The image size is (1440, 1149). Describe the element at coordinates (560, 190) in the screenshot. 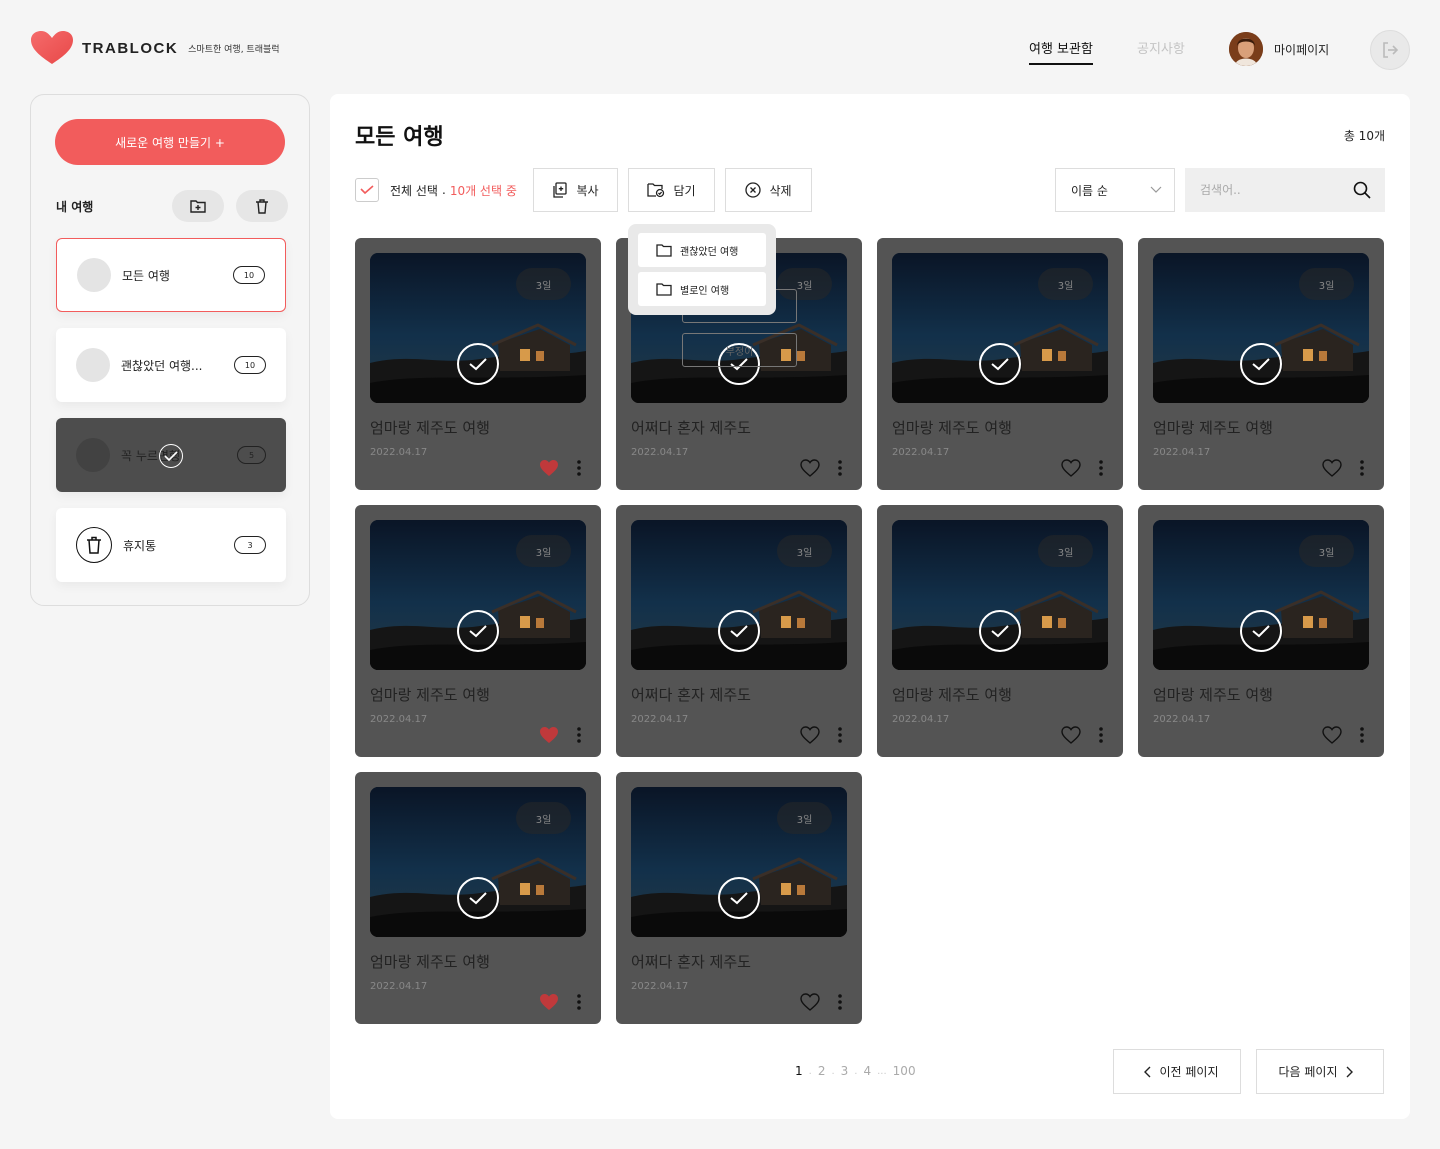

I see `copy-icon` at that location.